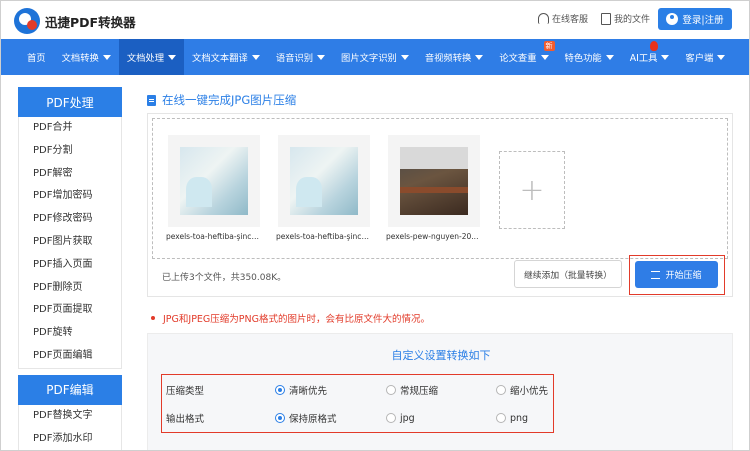 This screenshot has width=750, height=451. I want to click on nav-item-label: 文档文本翻译, so click(220, 58).